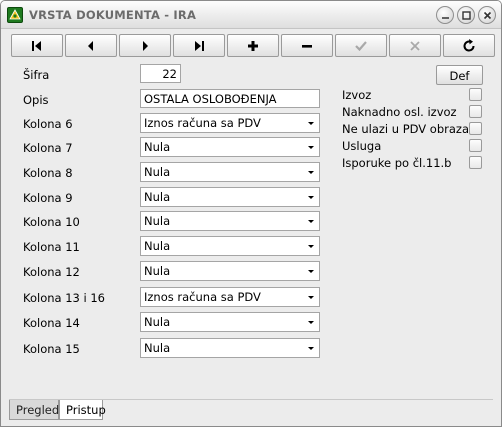 This screenshot has width=502, height=427. What do you see at coordinates (475, 128) in the screenshot?
I see `ne-ulazi-pdv-checkbox` at bounding box center [475, 128].